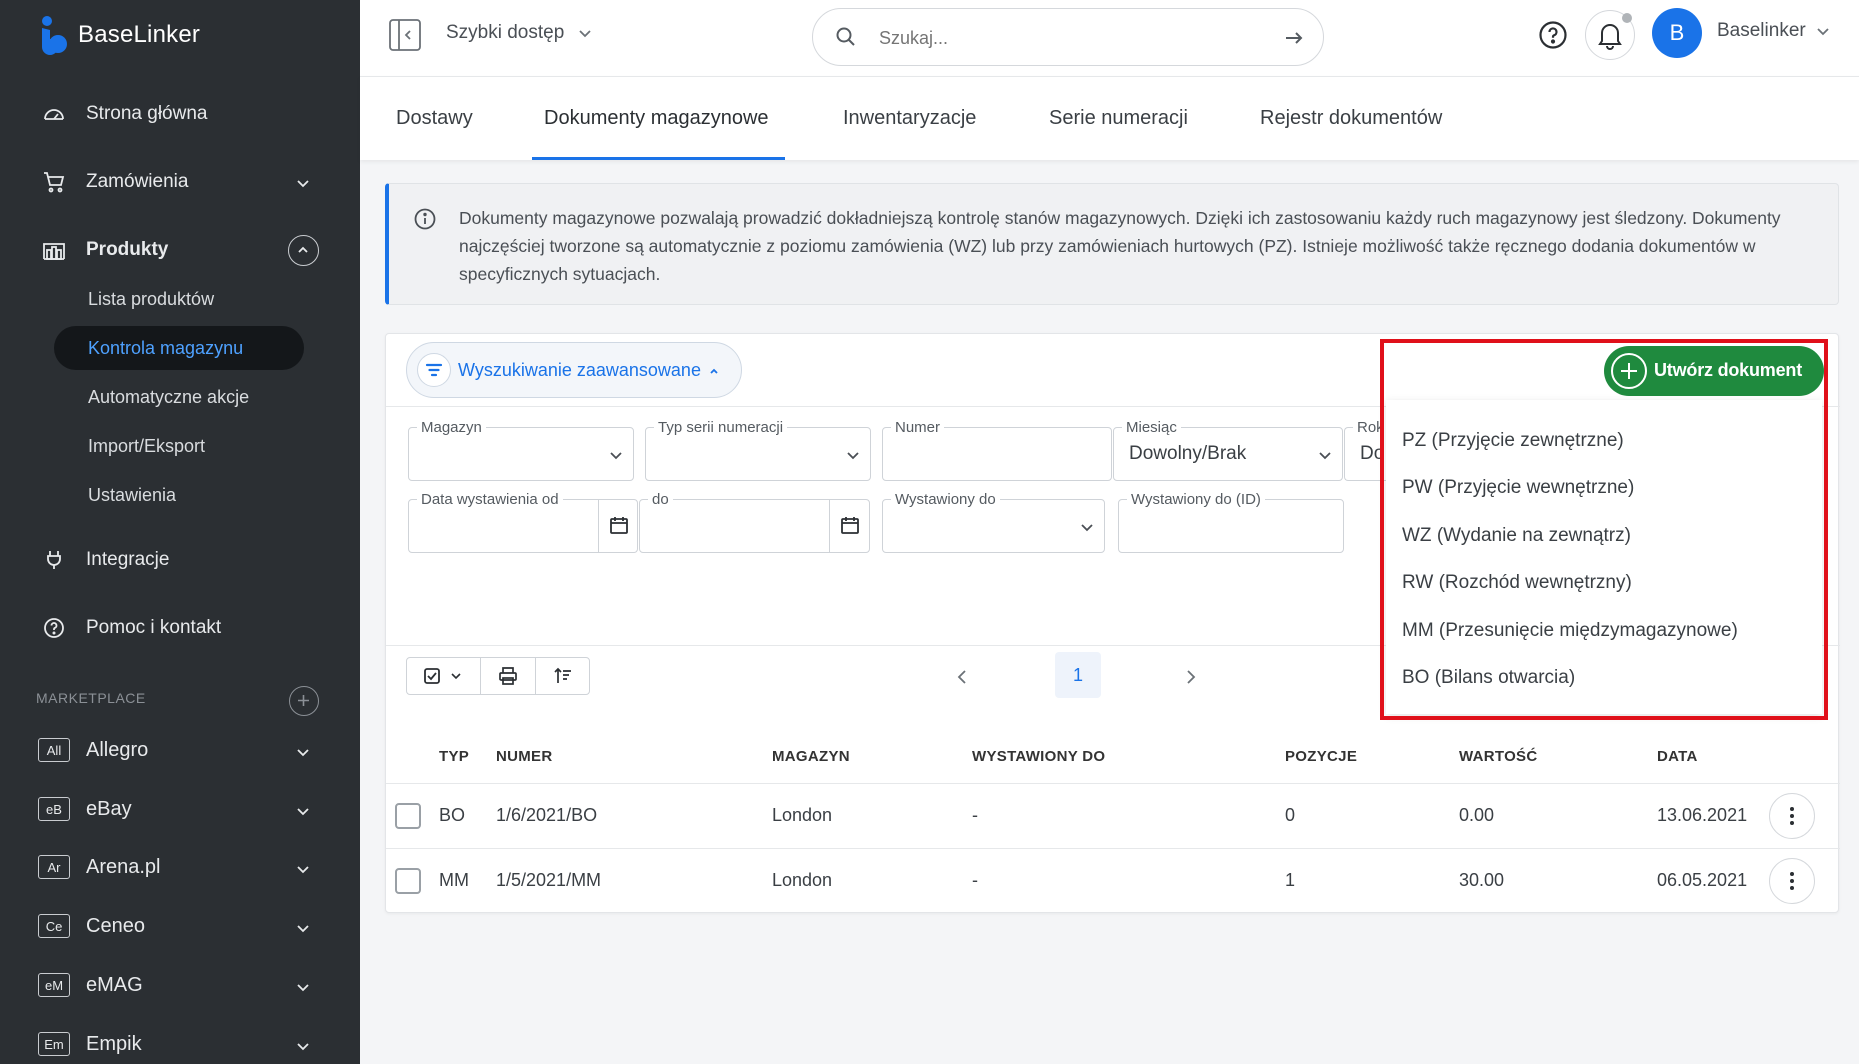 This screenshot has width=1859, height=1064. Describe the element at coordinates (1188, 453) in the screenshot. I see `miesiac-value: Dowolny/Brak` at that location.